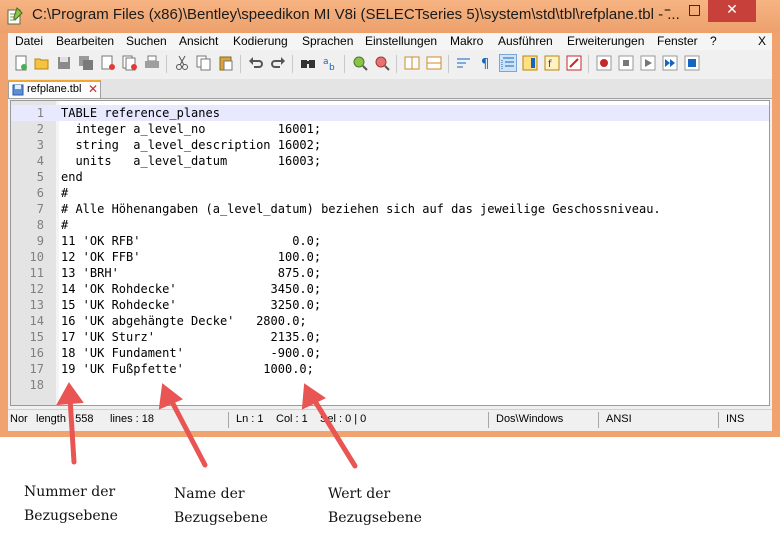  I want to click on annotation-name-line1: Name der, so click(209, 494).